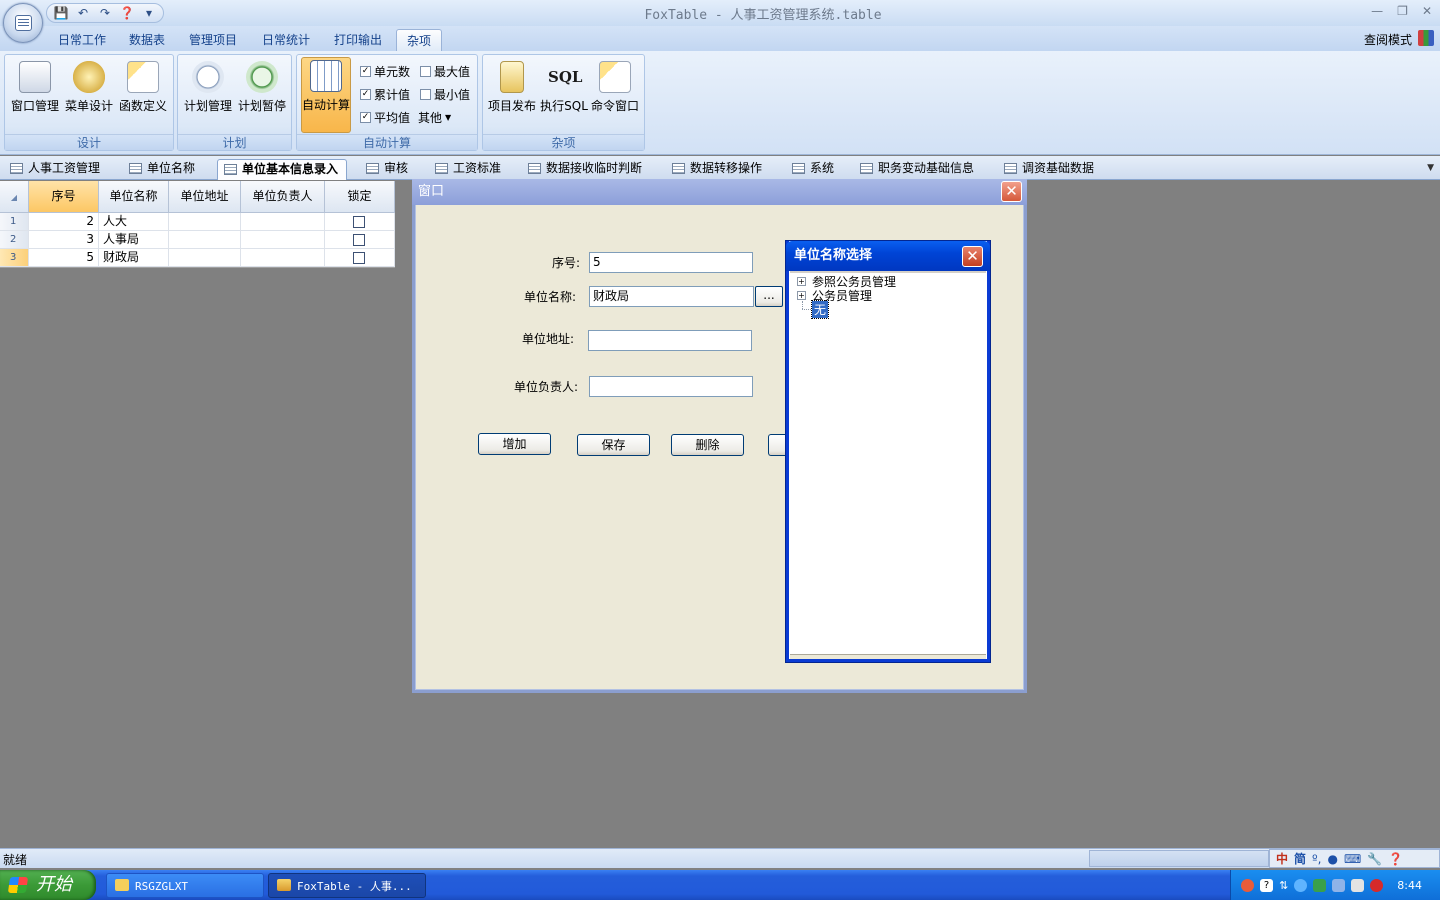 The image size is (1440, 900). I want to click on cell-seq: 3, so click(64, 240).